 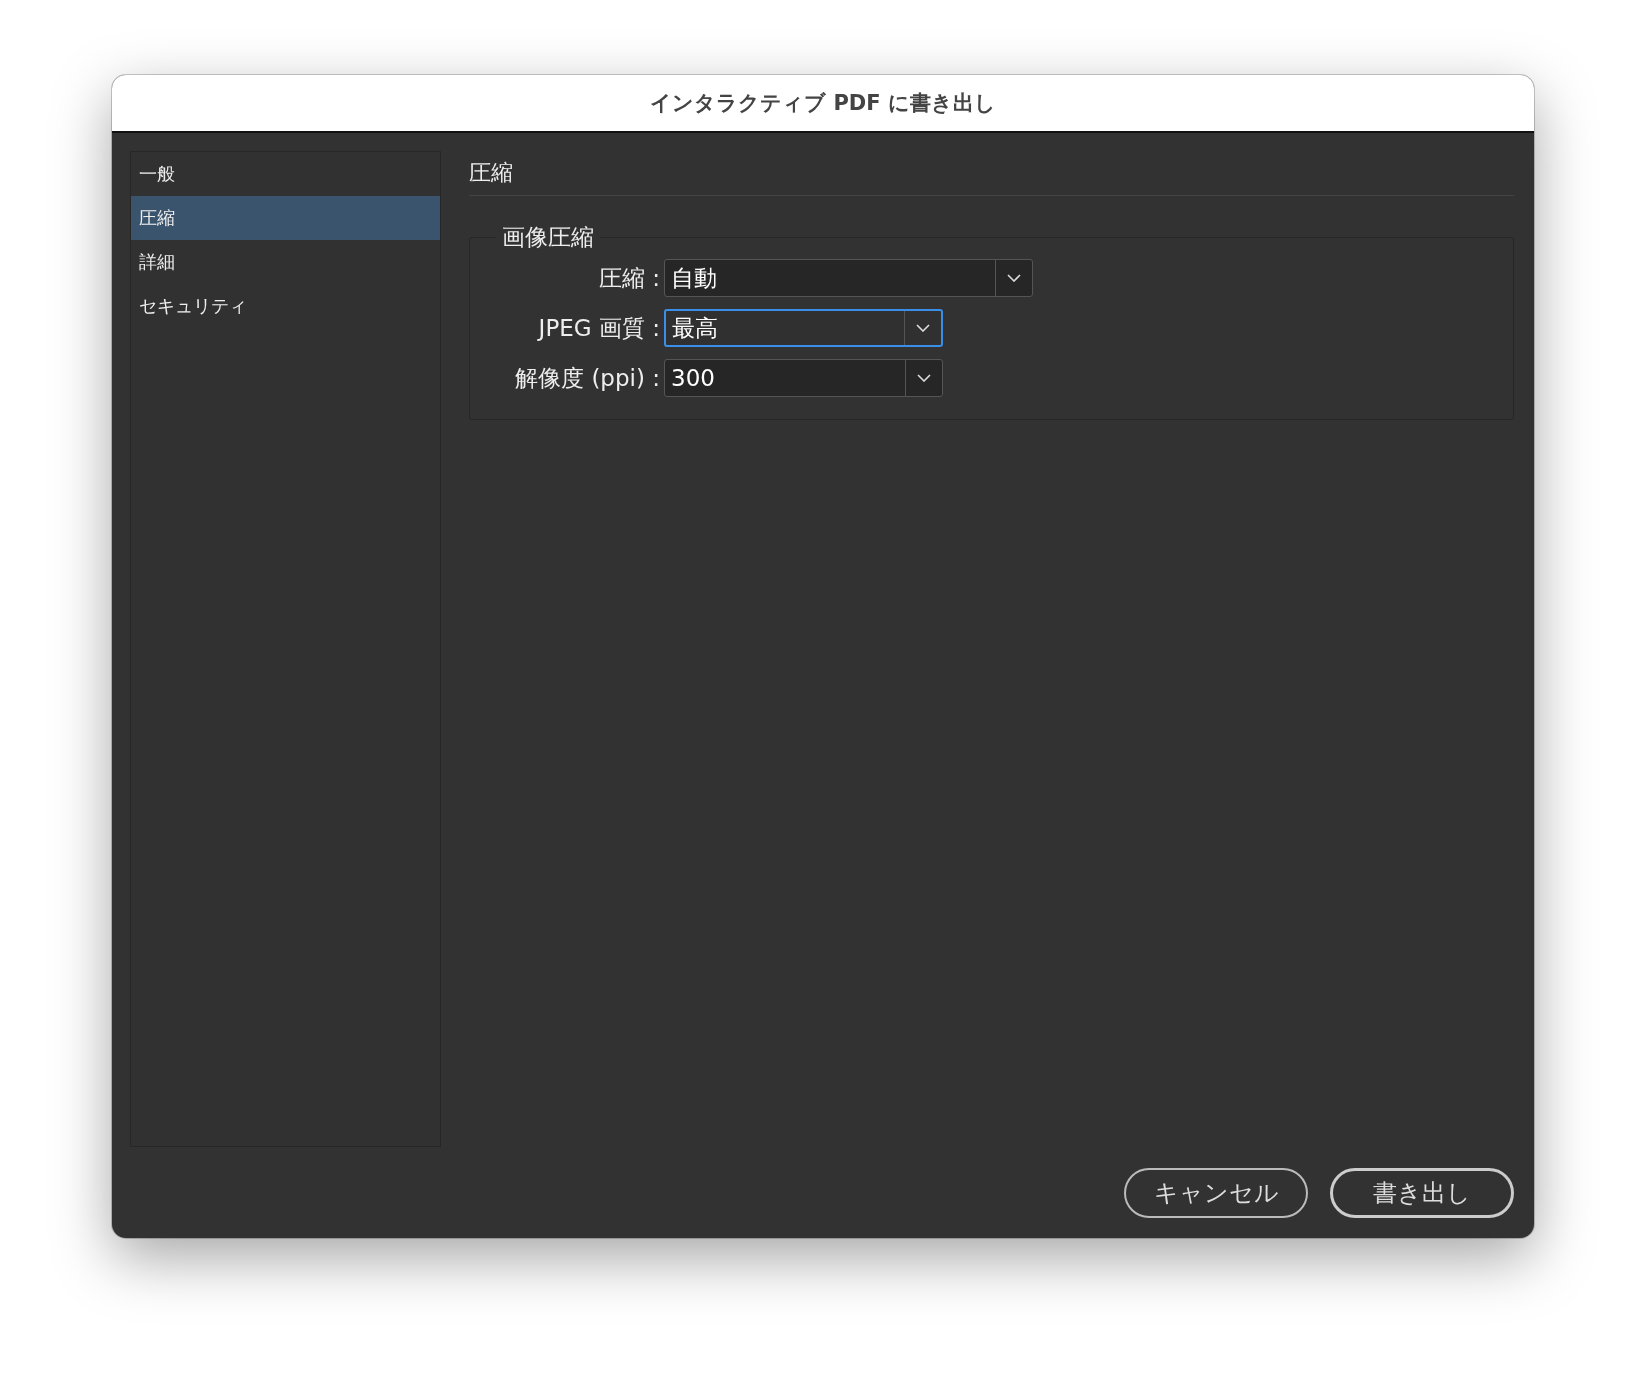 What do you see at coordinates (285, 306) in the screenshot?
I see `sidebar-item: セキュリティ` at bounding box center [285, 306].